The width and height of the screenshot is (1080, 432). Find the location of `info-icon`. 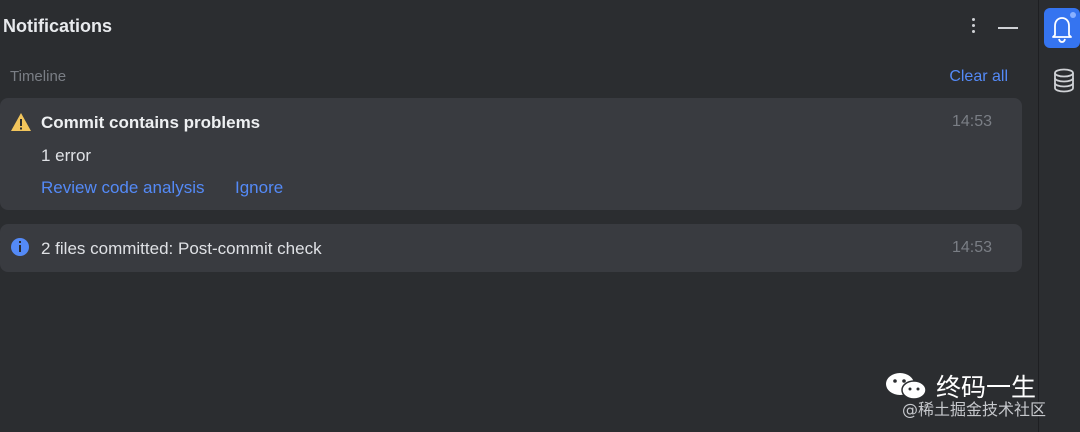

info-icon is located at coordinates (20, 247).